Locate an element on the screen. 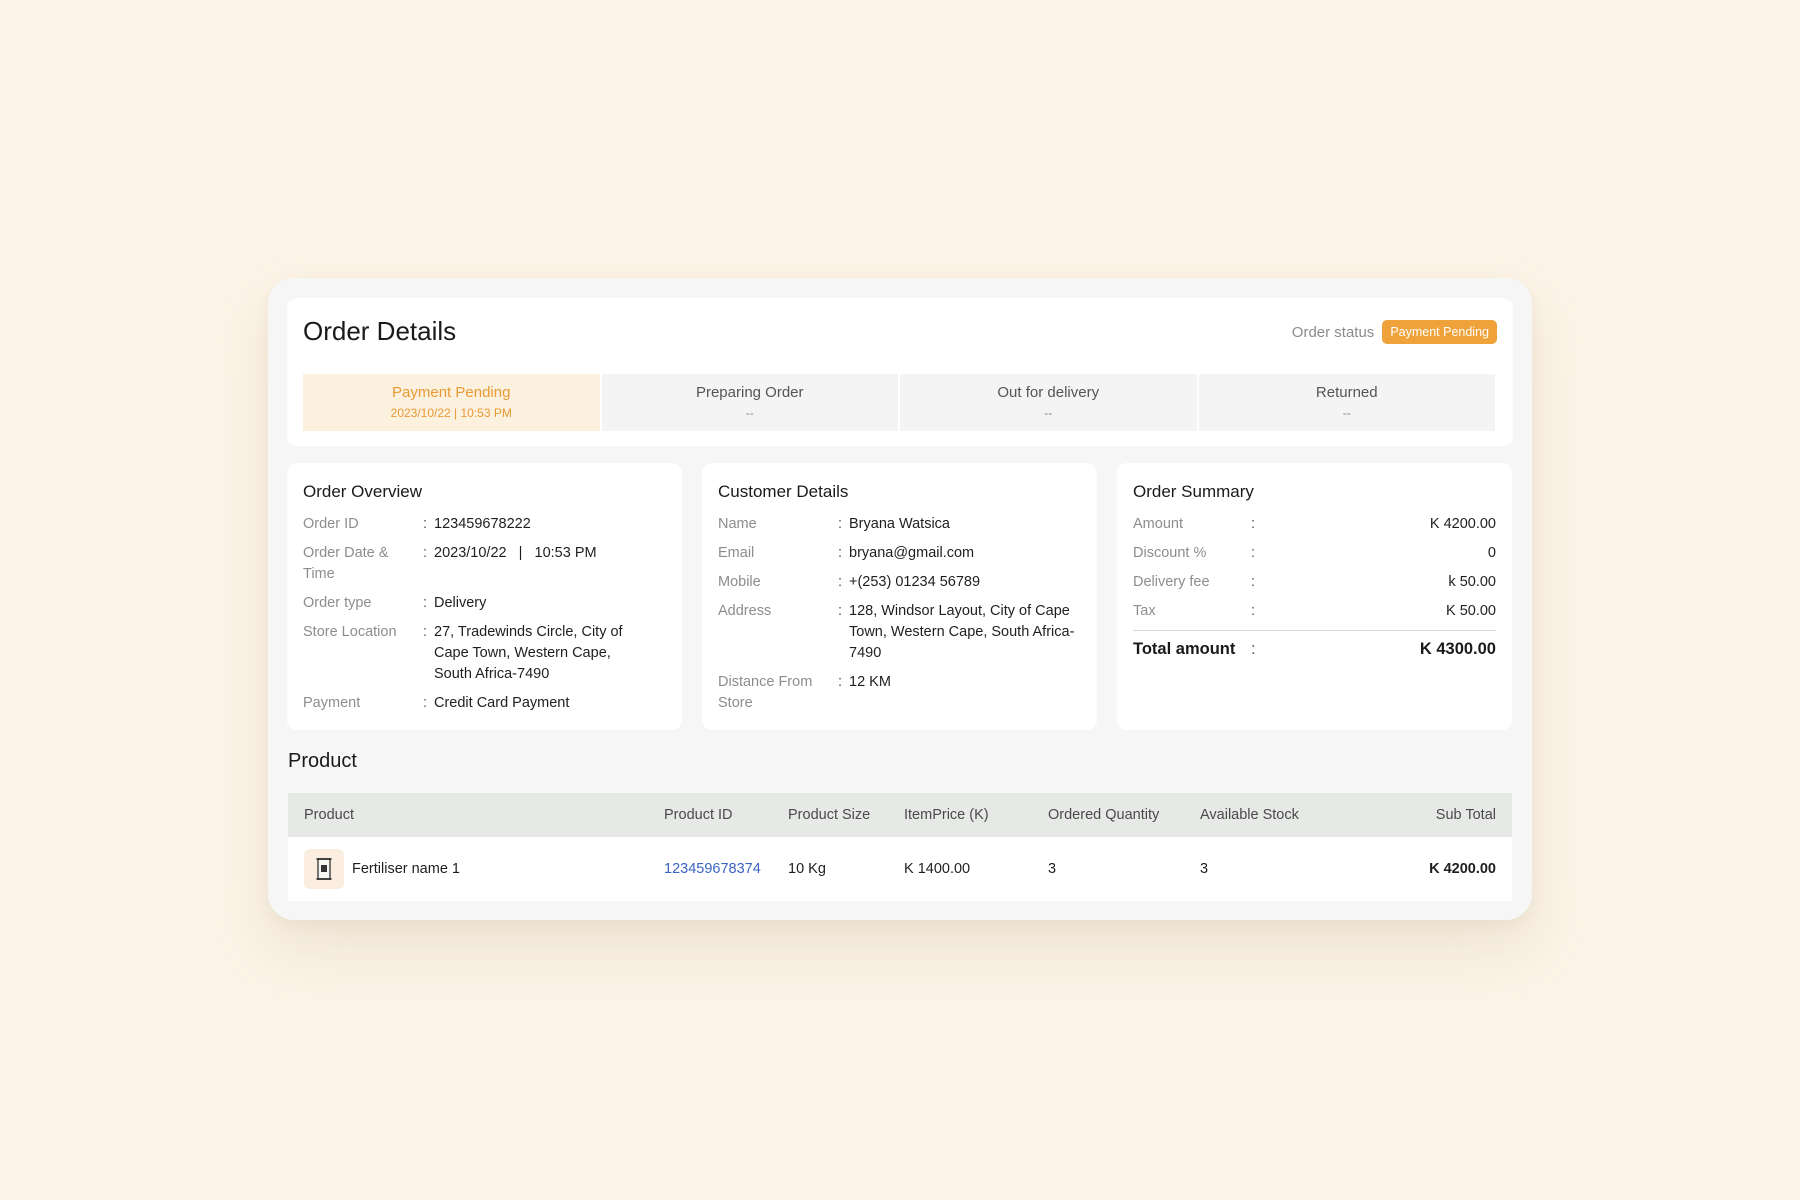 Image resolution: width=1800 pixels, height=1200 pixels. delivery-fee-row: Delivery fee : k 50.00 is located at coordinates (1314, 582).